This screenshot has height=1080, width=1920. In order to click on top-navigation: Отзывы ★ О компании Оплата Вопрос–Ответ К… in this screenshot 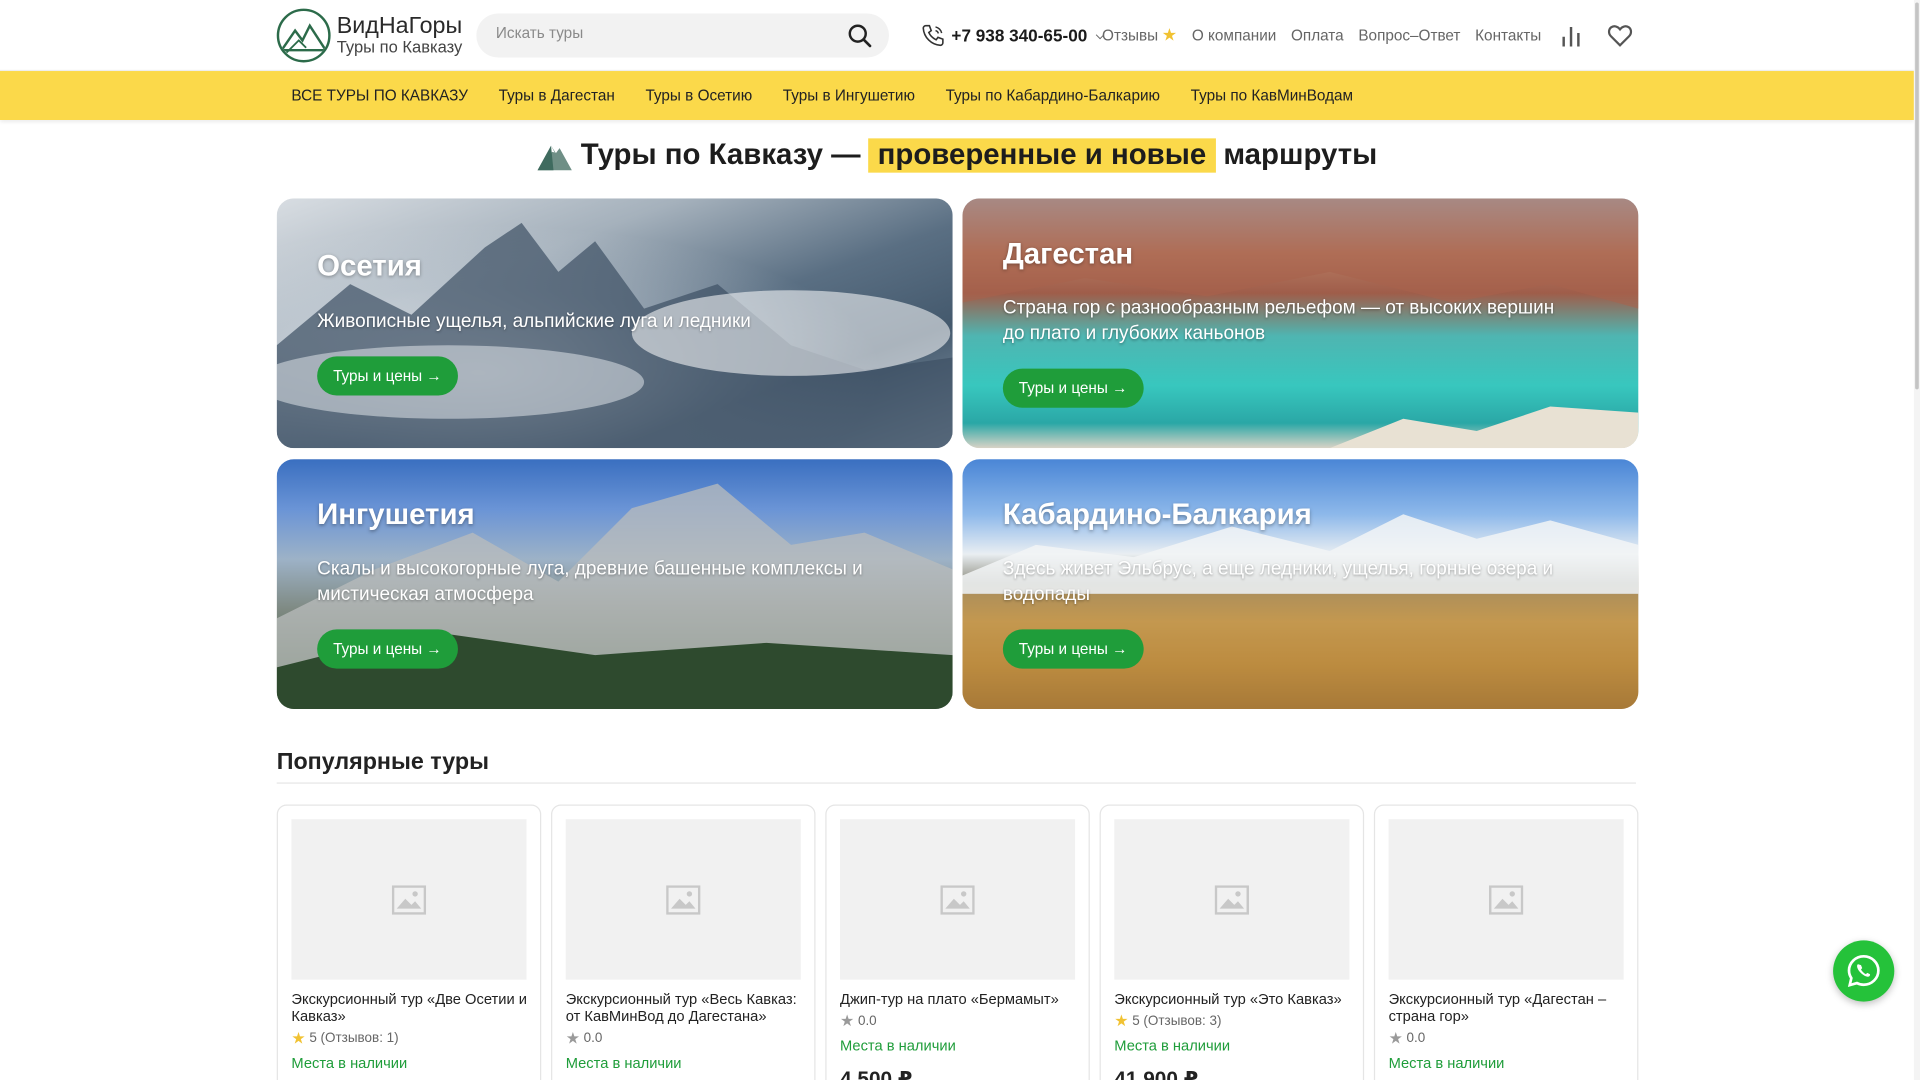, I will do `click(1321, 34)`.